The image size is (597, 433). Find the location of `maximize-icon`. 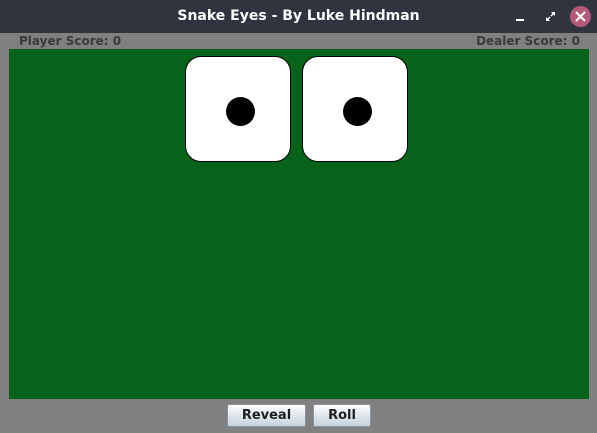

maximize-icon is located at coordinates (550, 16).